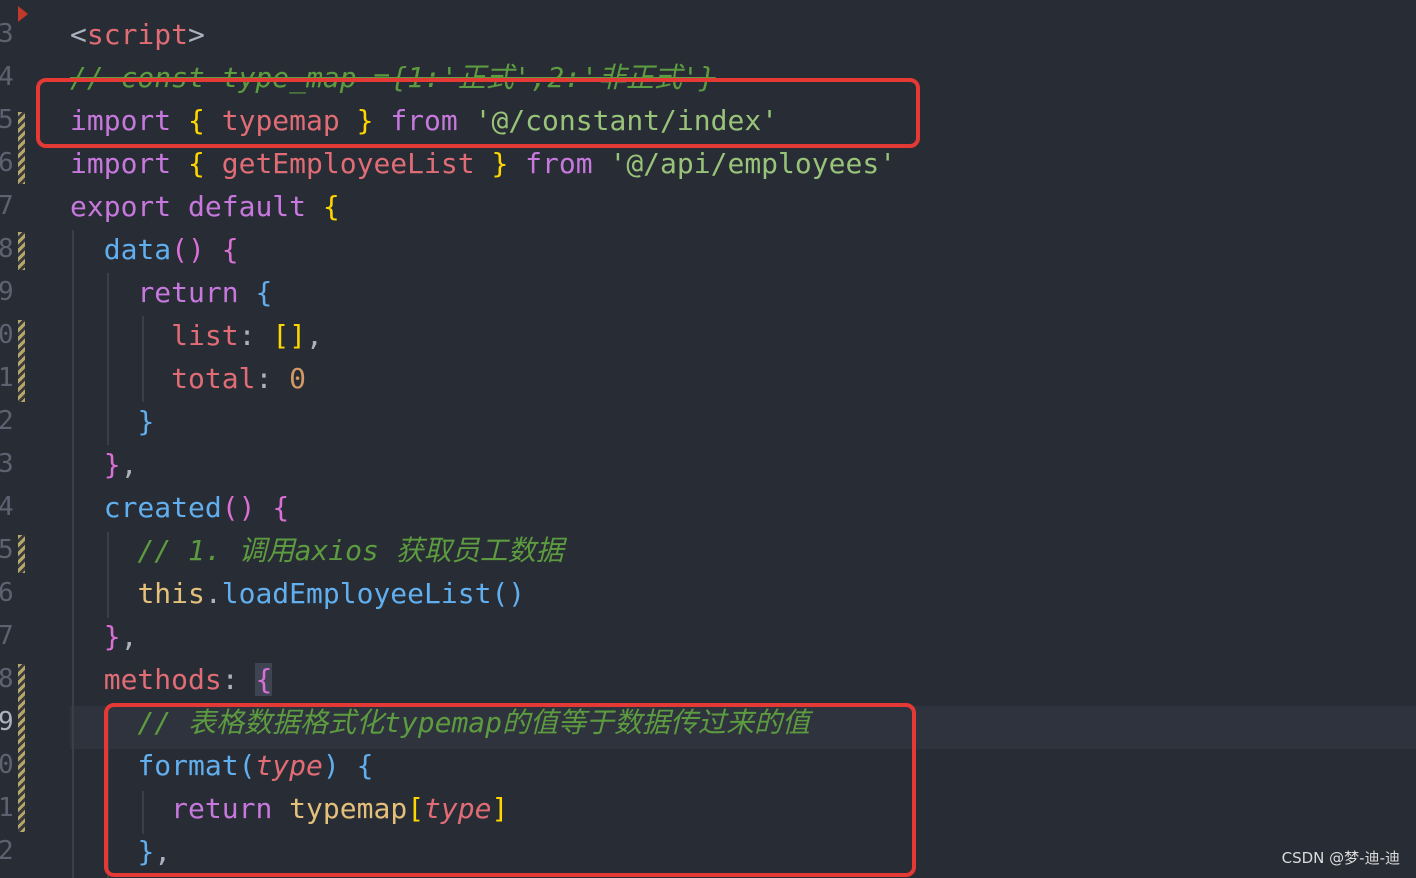  What do you see at coordinates (289, 335) in the screenshot?
I see `array-literal: []` at bounding box center [289, 335].